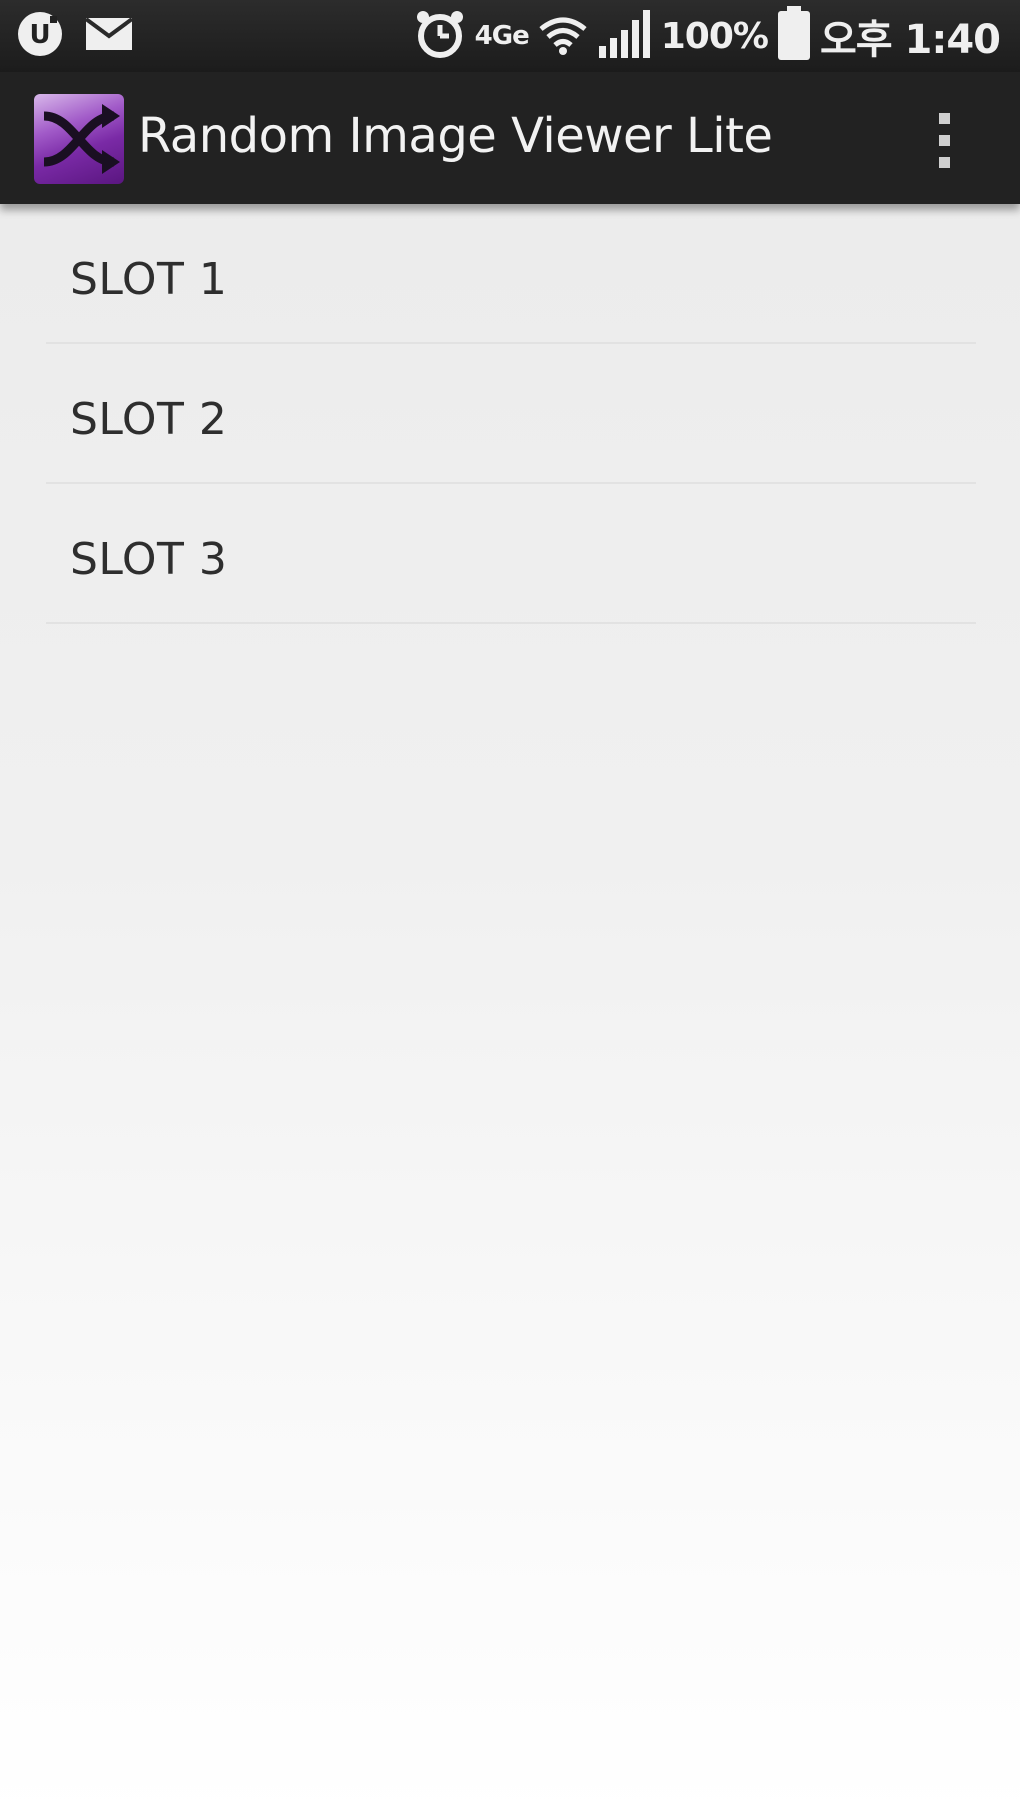  Describe the element at coordinates (79, 139) in the screenshot. I see `shuffle-app-icon` at that location.